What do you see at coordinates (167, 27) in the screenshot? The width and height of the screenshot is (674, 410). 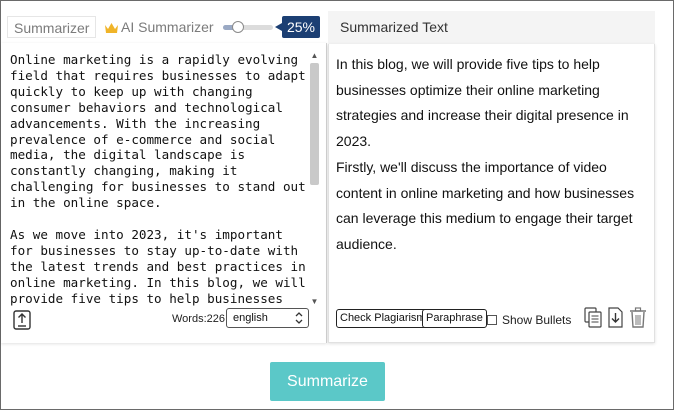 I see `tab-ai-summarizer-label: AI Summarizer` at bounding box center [167, 27].